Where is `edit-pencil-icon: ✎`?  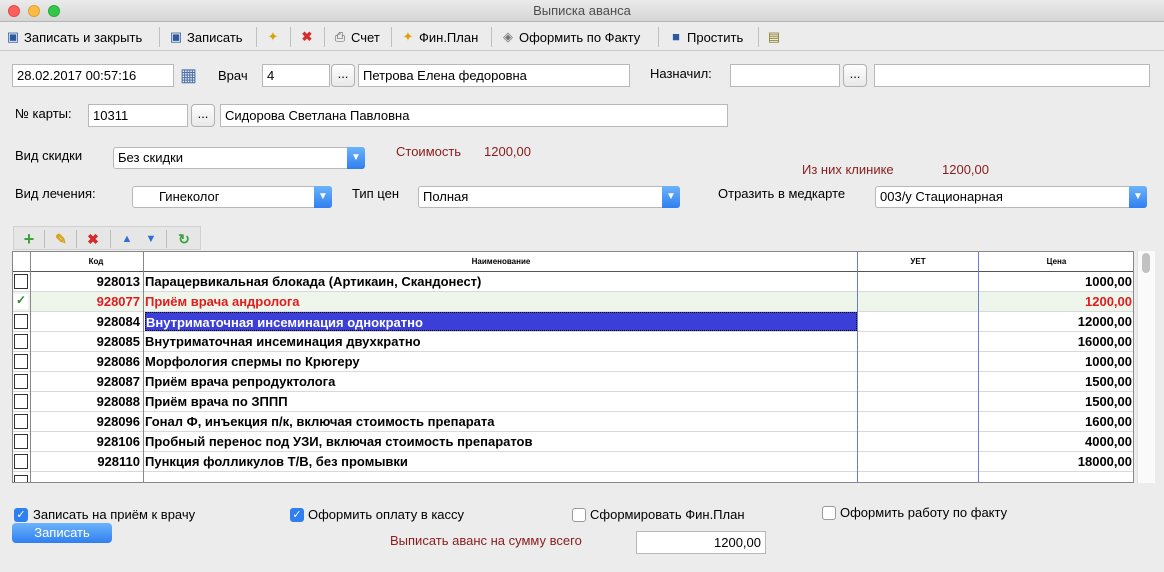 edit-pencil-icon: ✎ is located at coordinates (61, 239).